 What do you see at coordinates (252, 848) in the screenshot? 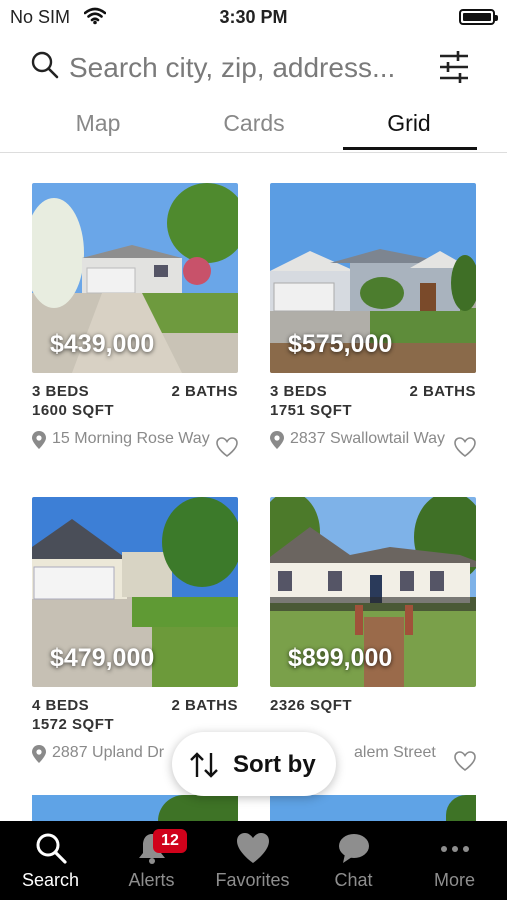
I see `heart-icon` at bounding box center [252, 848].